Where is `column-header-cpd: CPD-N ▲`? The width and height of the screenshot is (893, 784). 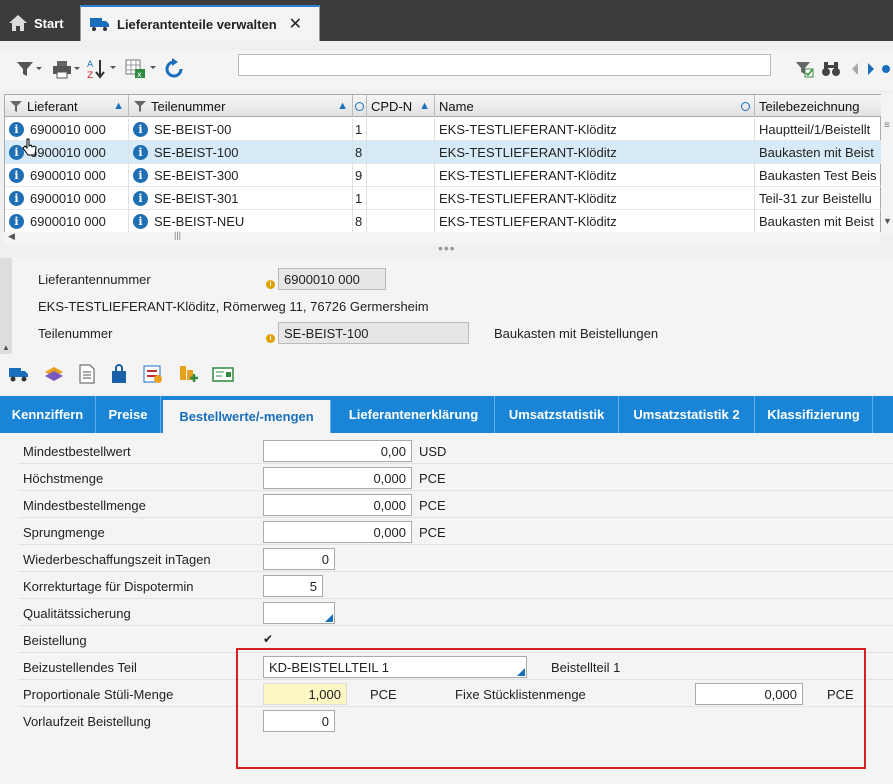
column-header-cpd: CPD-N ▲ is located at coordinates (401, 106).